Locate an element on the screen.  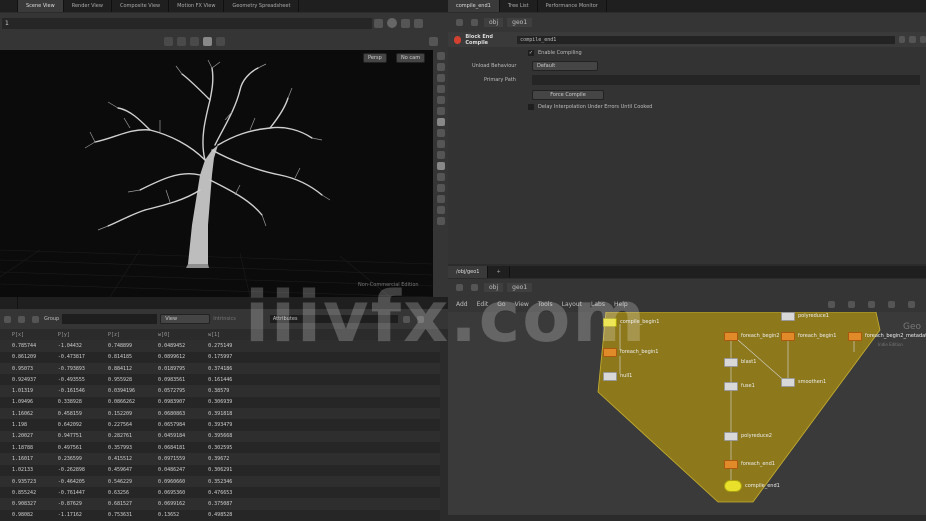
stow-icon is located at coordinates (378, 23).